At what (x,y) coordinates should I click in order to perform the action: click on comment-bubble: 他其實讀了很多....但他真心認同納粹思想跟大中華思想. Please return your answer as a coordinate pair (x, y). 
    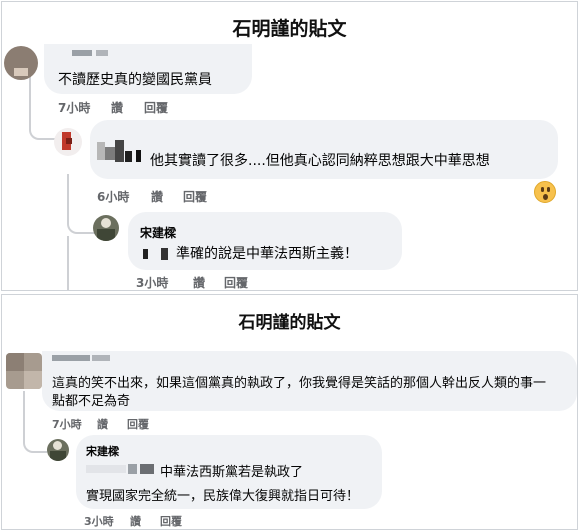
    Looking at the image, I should click on (324, 149).